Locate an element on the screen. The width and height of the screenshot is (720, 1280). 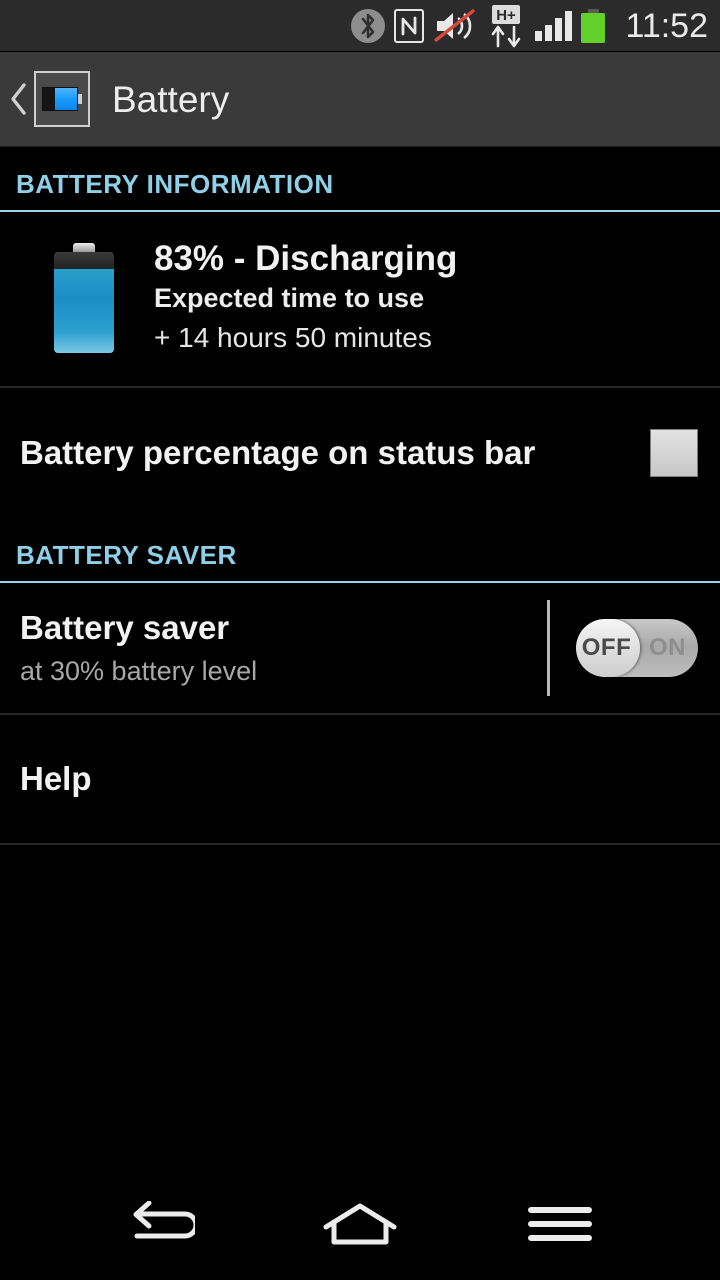
status-bar-clock: 11:52 is located at coordinates (666, 25).